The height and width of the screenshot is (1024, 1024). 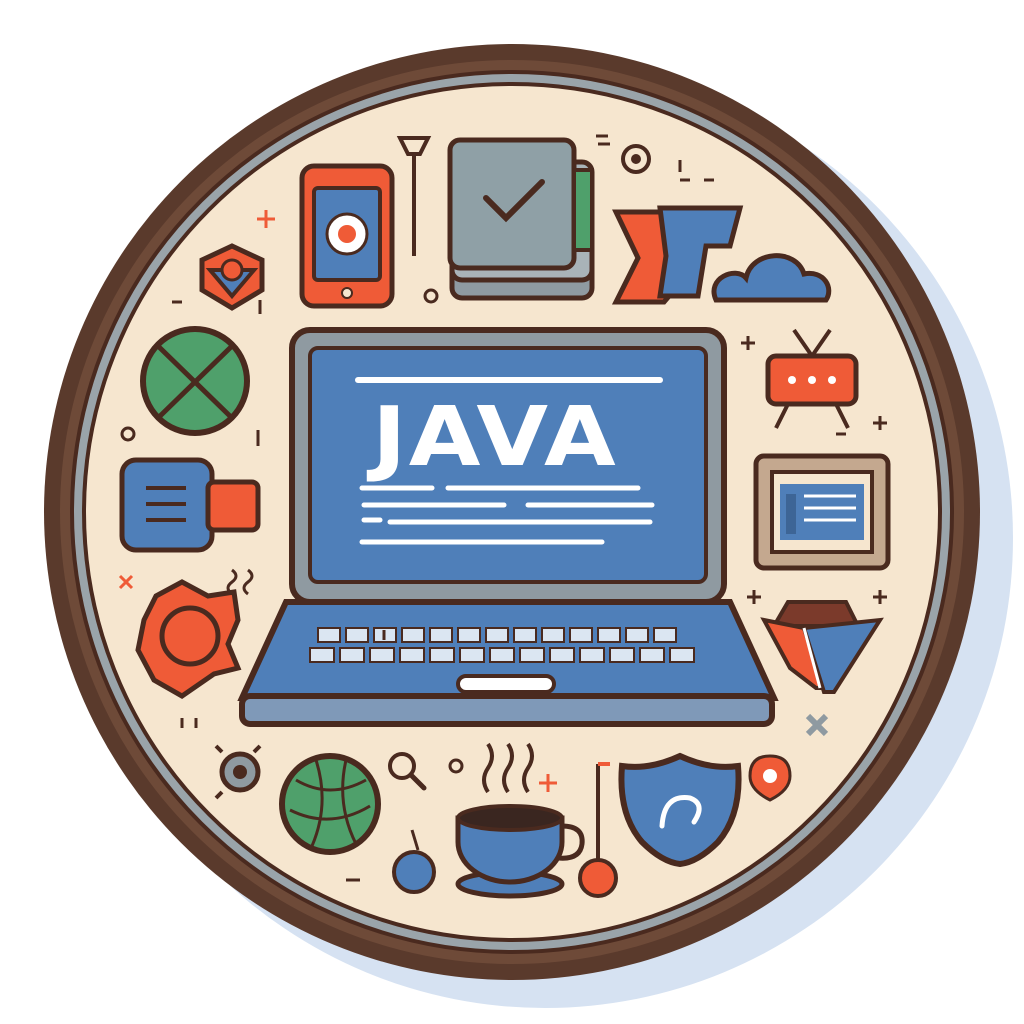 I want to click on globe-icon, so click(x=195, y=381).